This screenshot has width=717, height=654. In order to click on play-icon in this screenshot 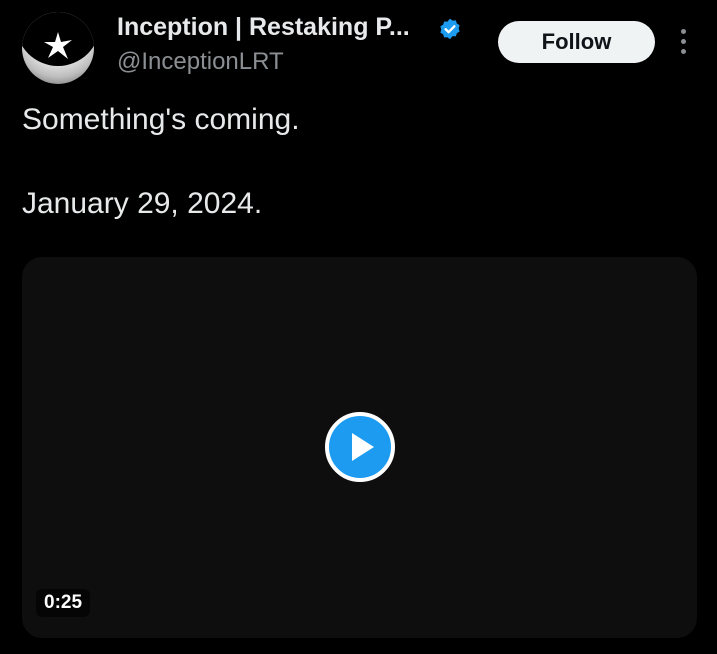, I will do `click(360, 447)`.